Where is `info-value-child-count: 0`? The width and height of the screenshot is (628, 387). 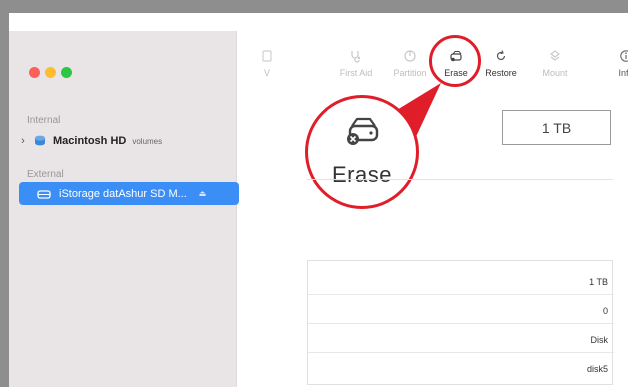
info-value-child-count: 0 is located at coordinates (605, 310).